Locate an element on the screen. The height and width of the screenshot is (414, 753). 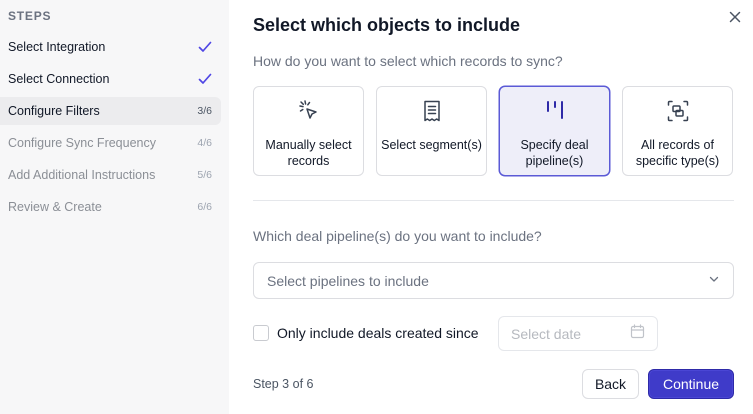
receipt-icon is located at coordinates (432, 111).